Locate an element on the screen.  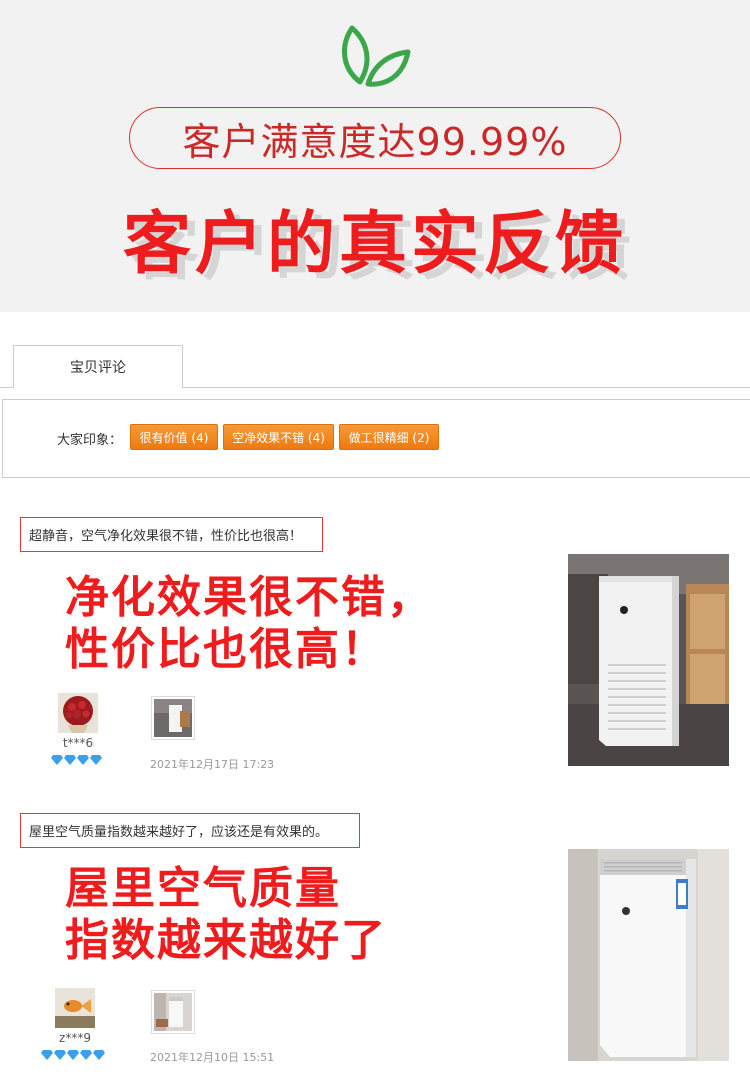
highlight-line: 屋里空气质量 is located at coordinates (203, 888).